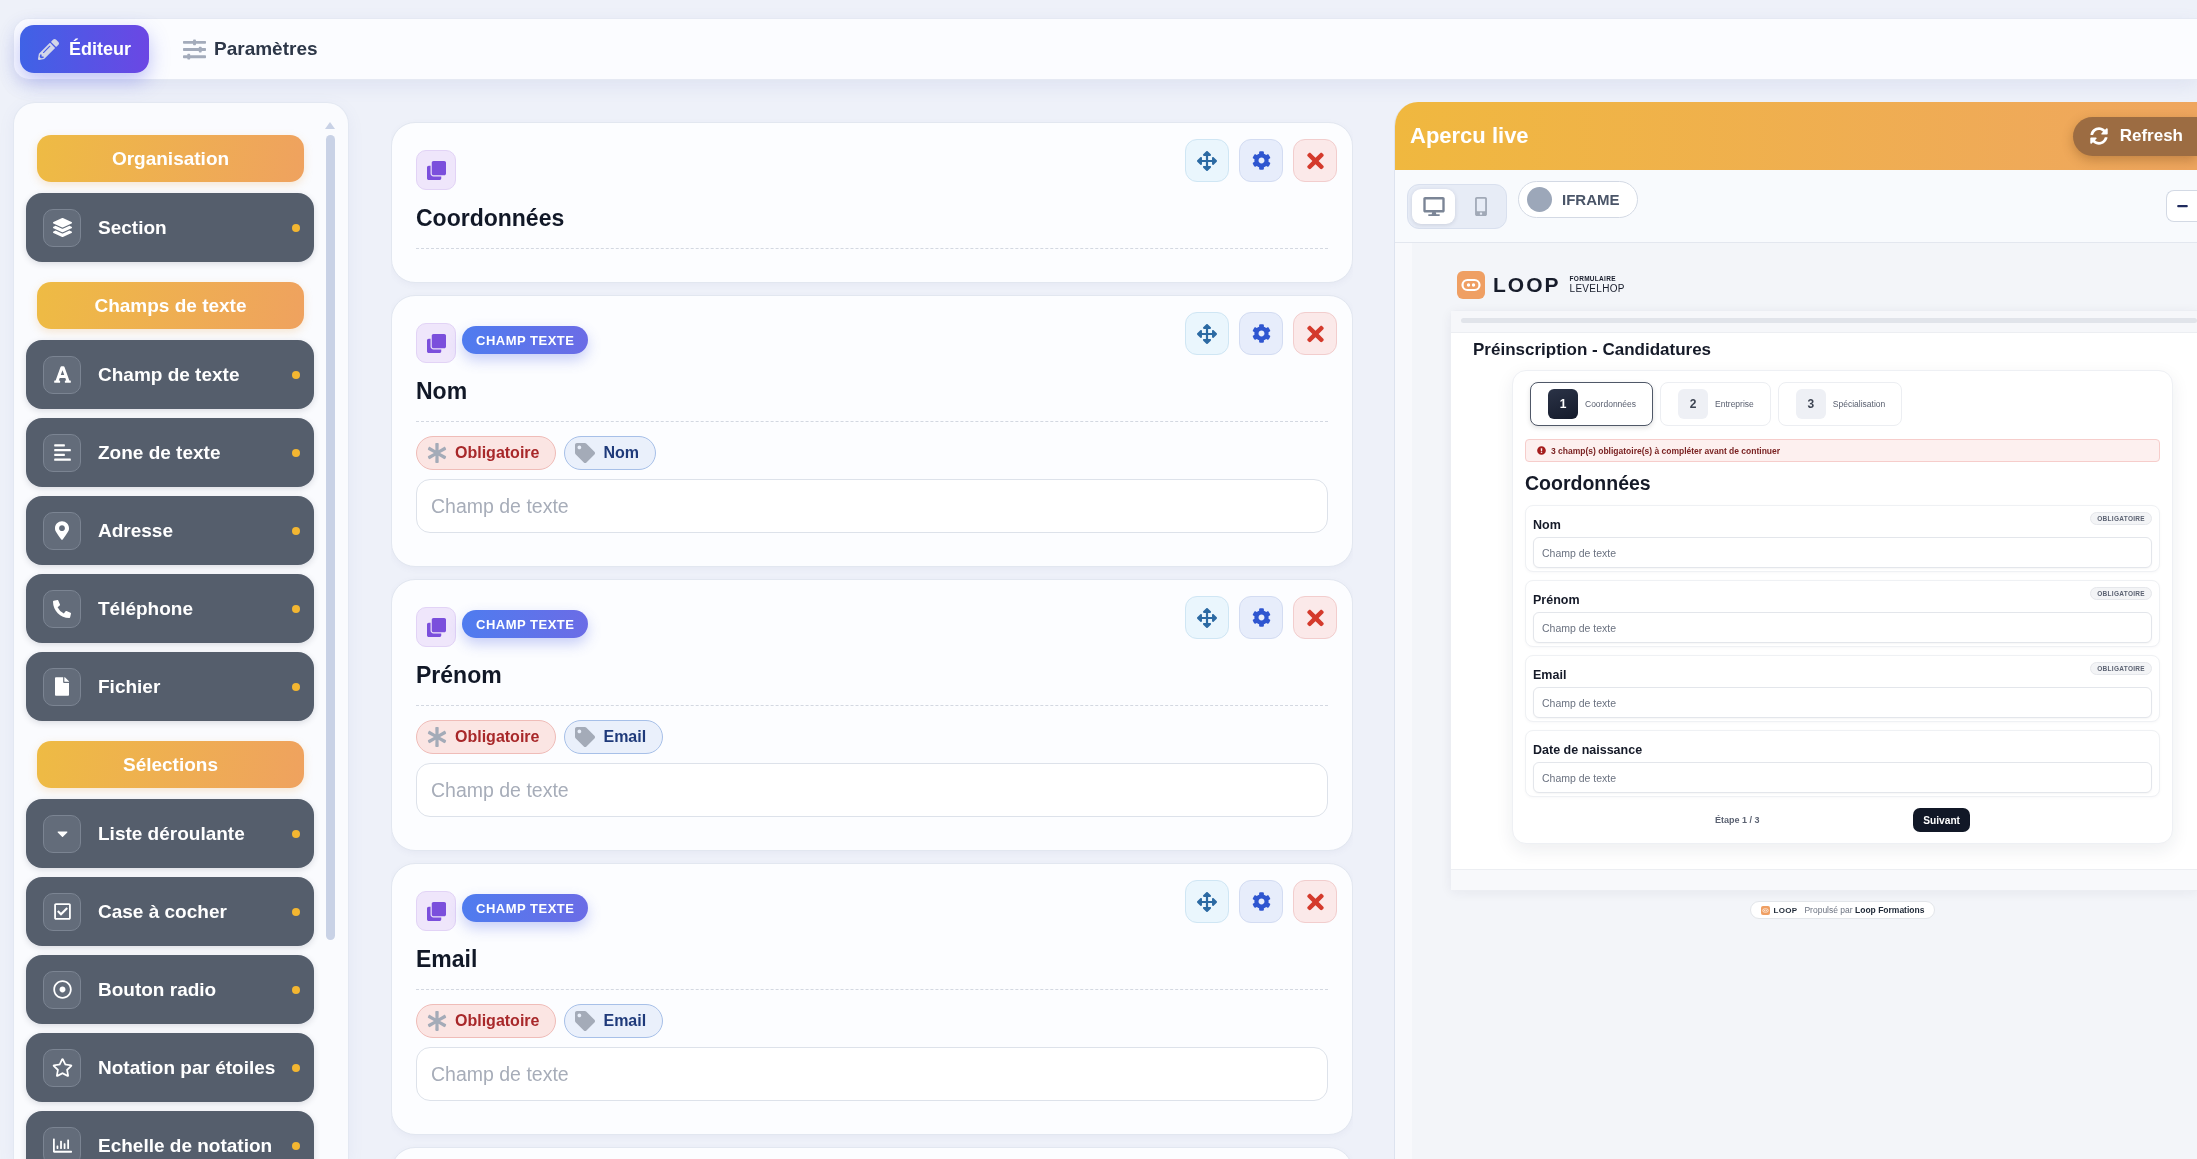  Describe the element at coordinates (84, 49) in the screenshot. I see `toolbar-tab: Éditeur` at that location.